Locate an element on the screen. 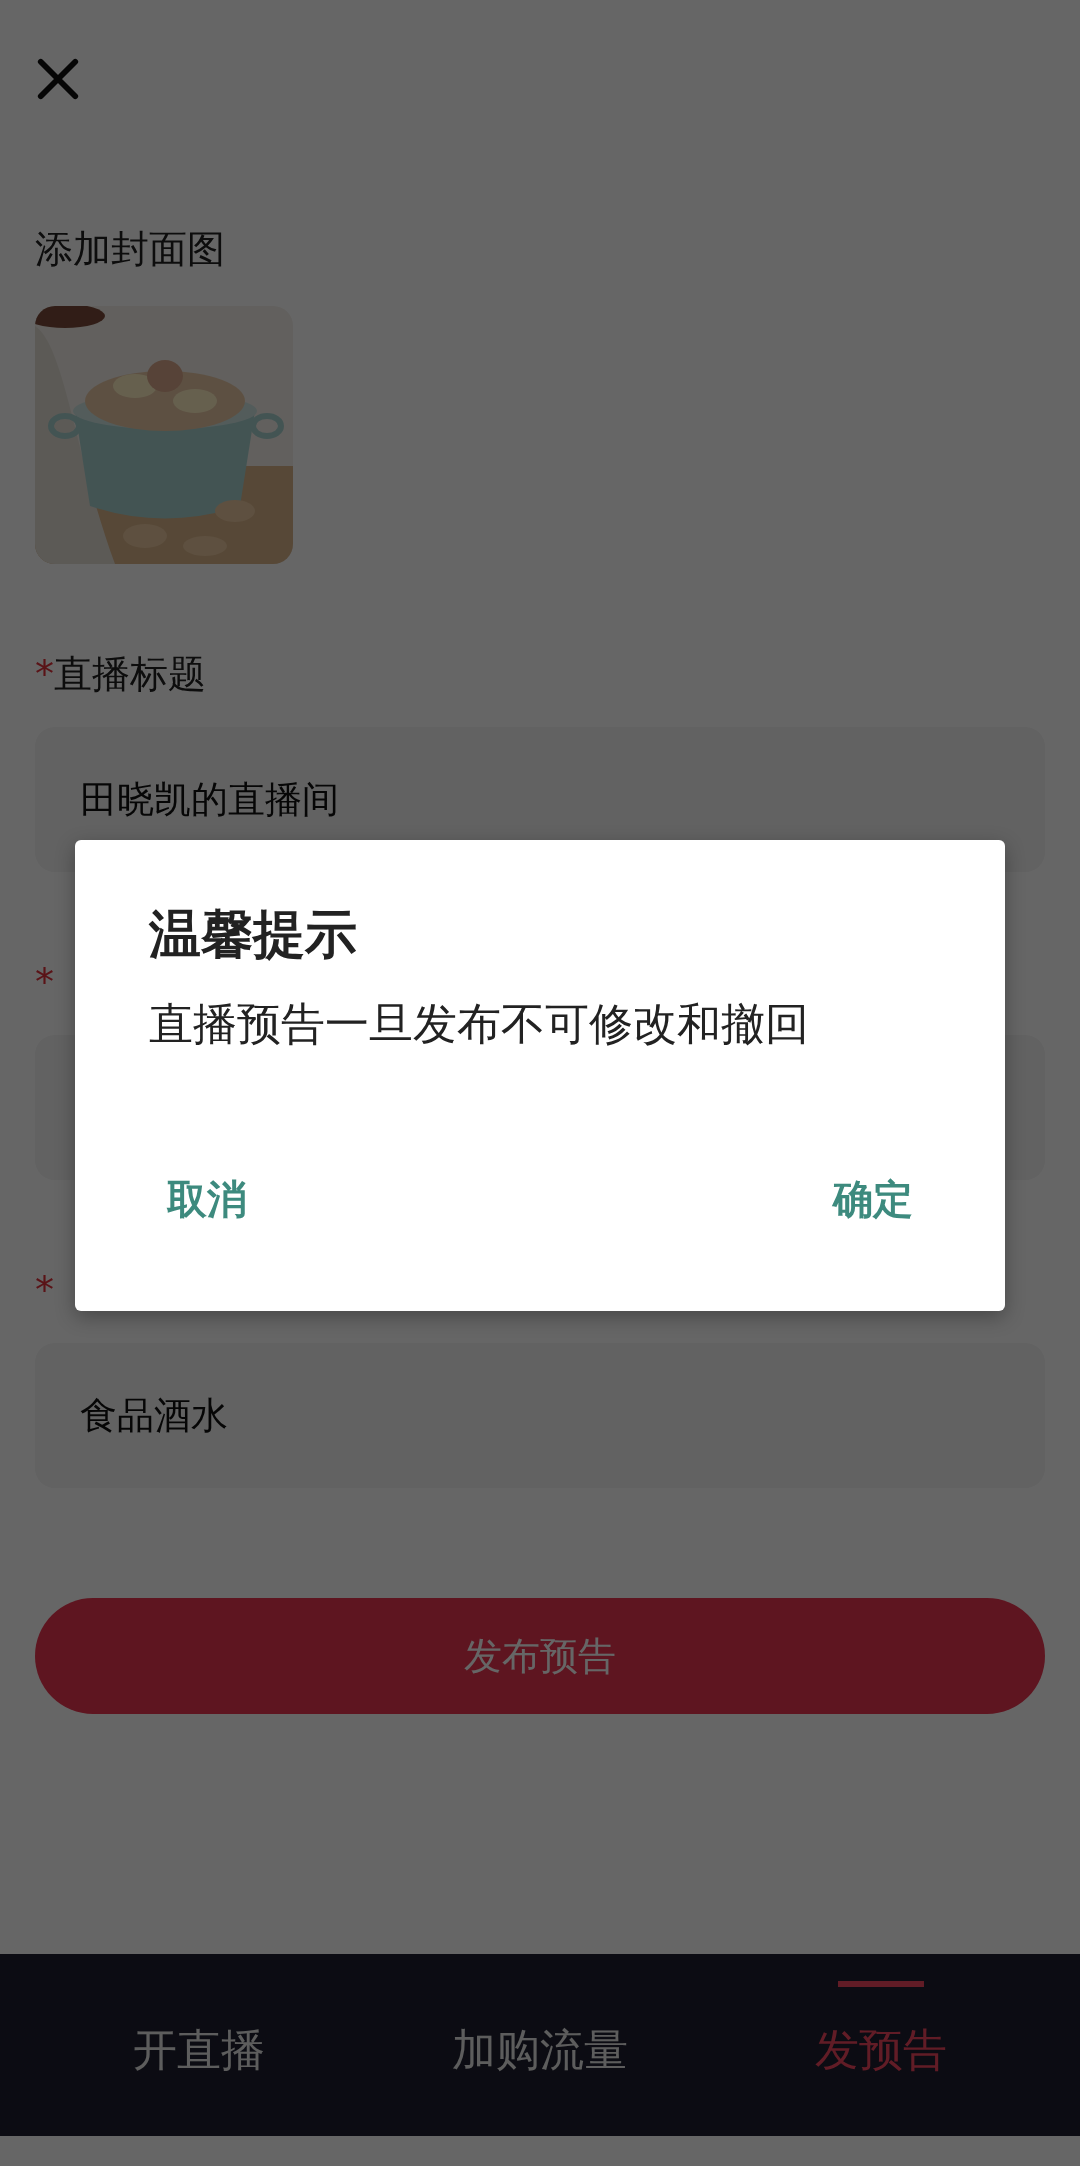  cover-label: 添加封面图 is located at coordinates (130, 249).